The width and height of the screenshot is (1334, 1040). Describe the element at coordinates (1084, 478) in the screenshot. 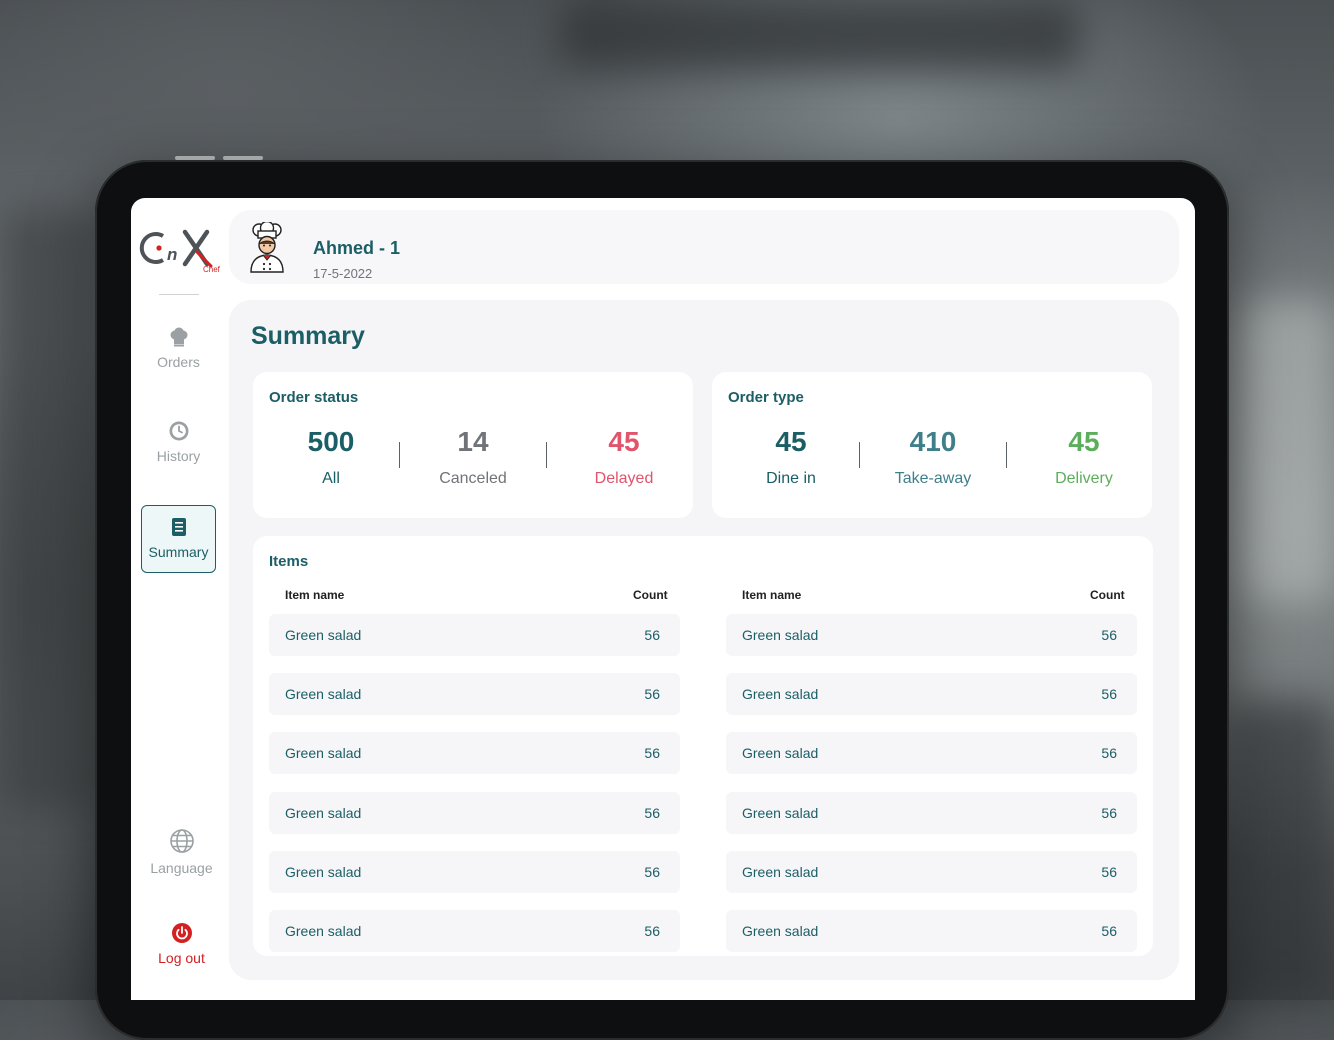

I see `stat-label: Delivery` at that location.